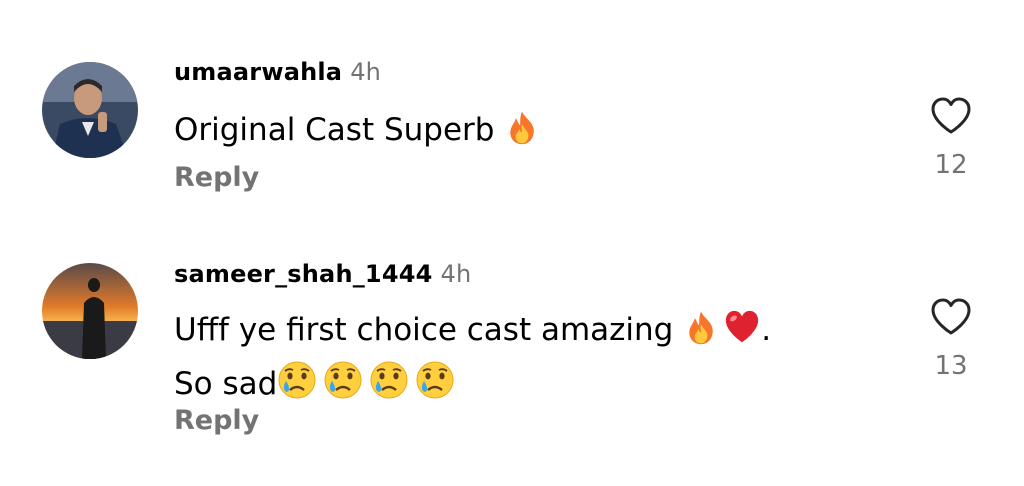 The width and height of the screenshot is (1024, 486). I want to click on reply-button: Reply, so click(216, 420).